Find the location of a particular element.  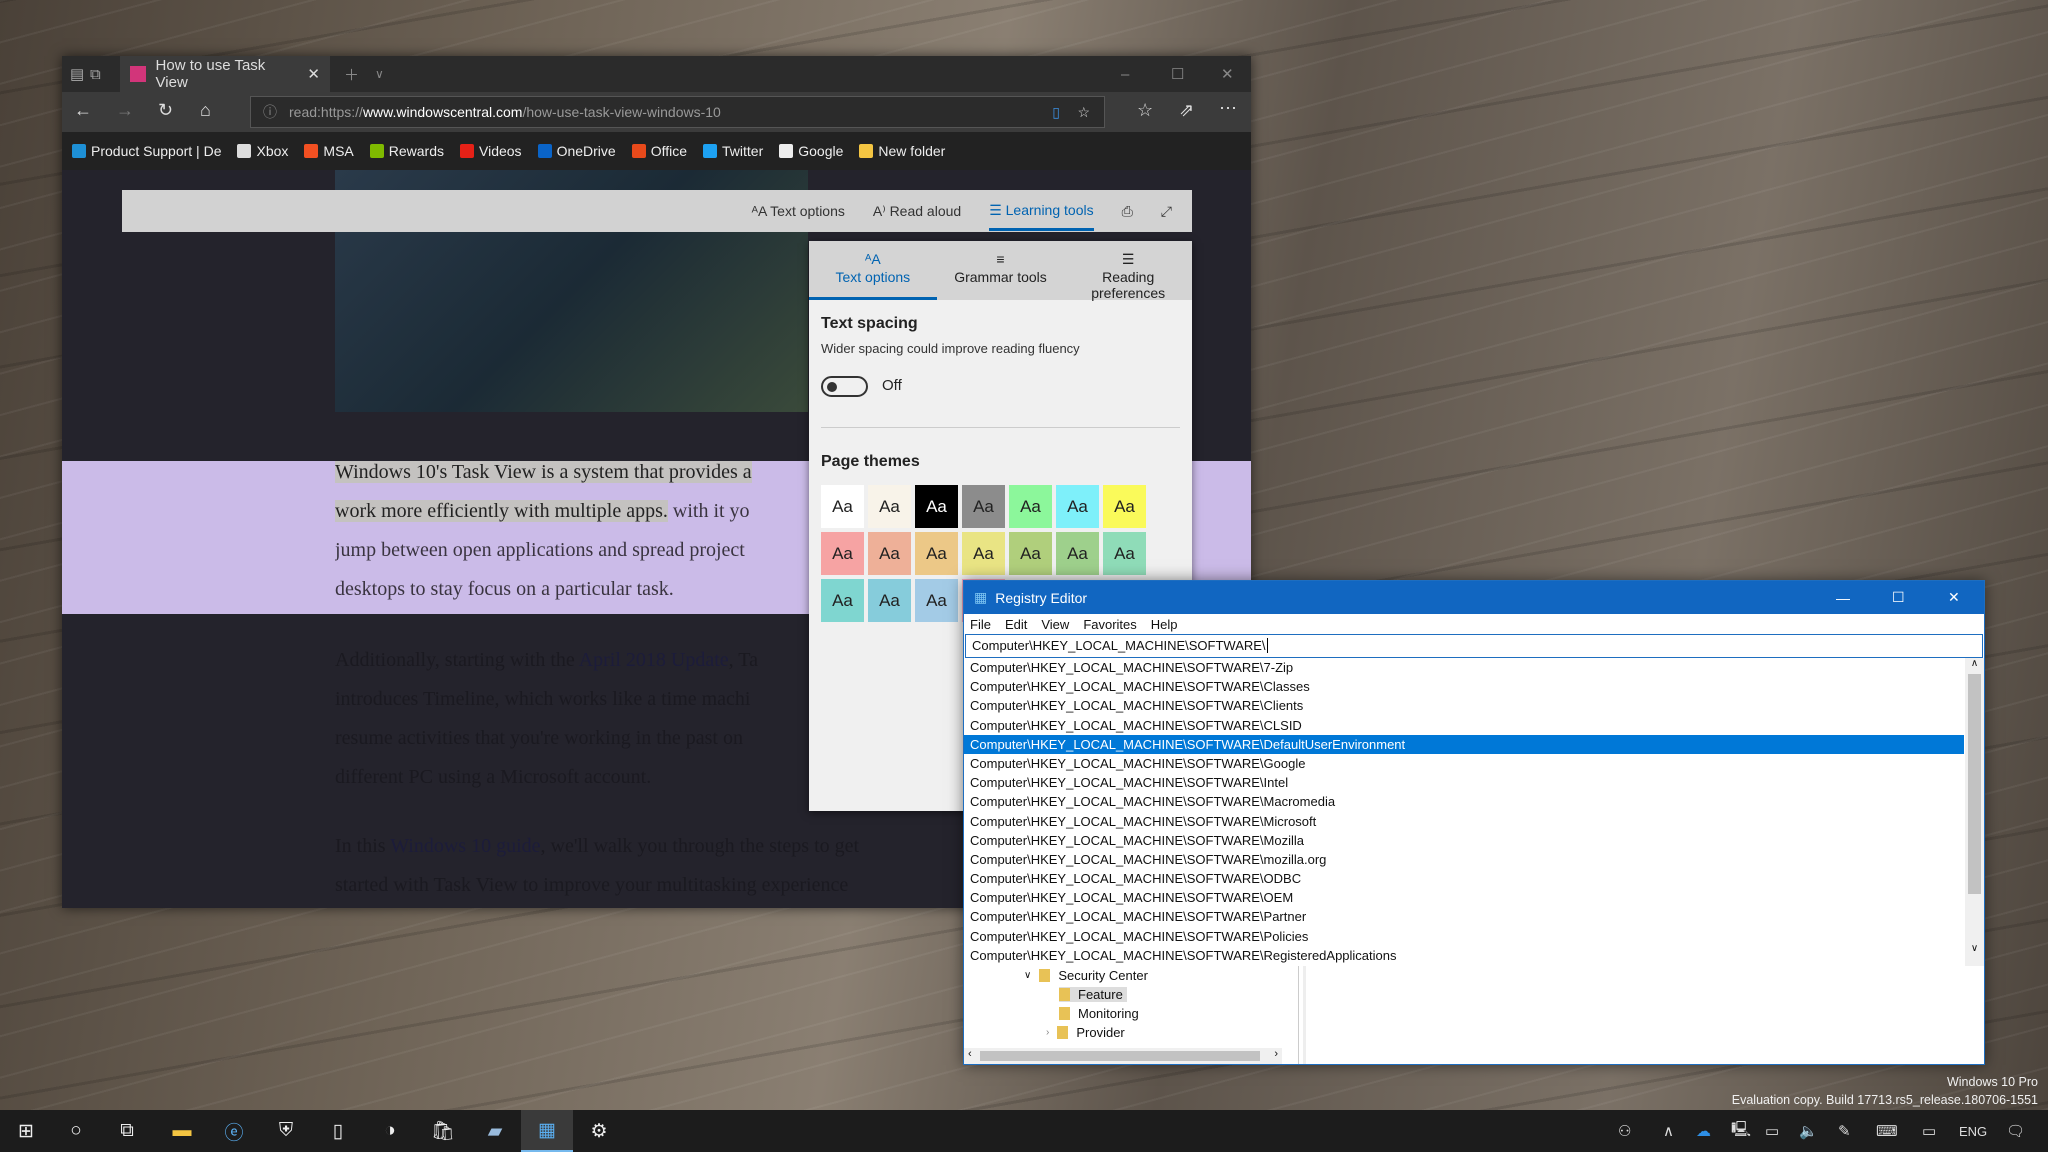

text-spacing-toggle is located at coordinates (844, 386).